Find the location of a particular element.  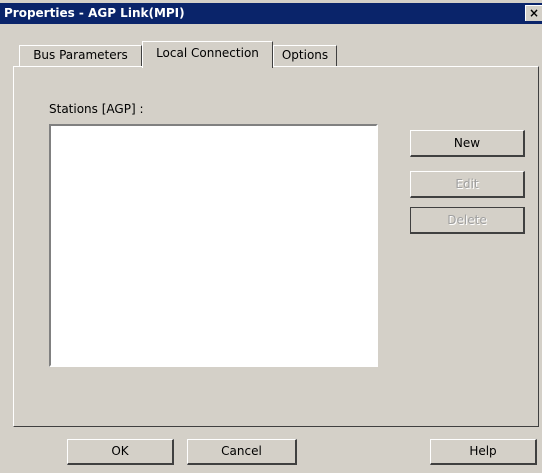

tab-bus-parameters: Bus Parameters is located at coordinates (80, 56).